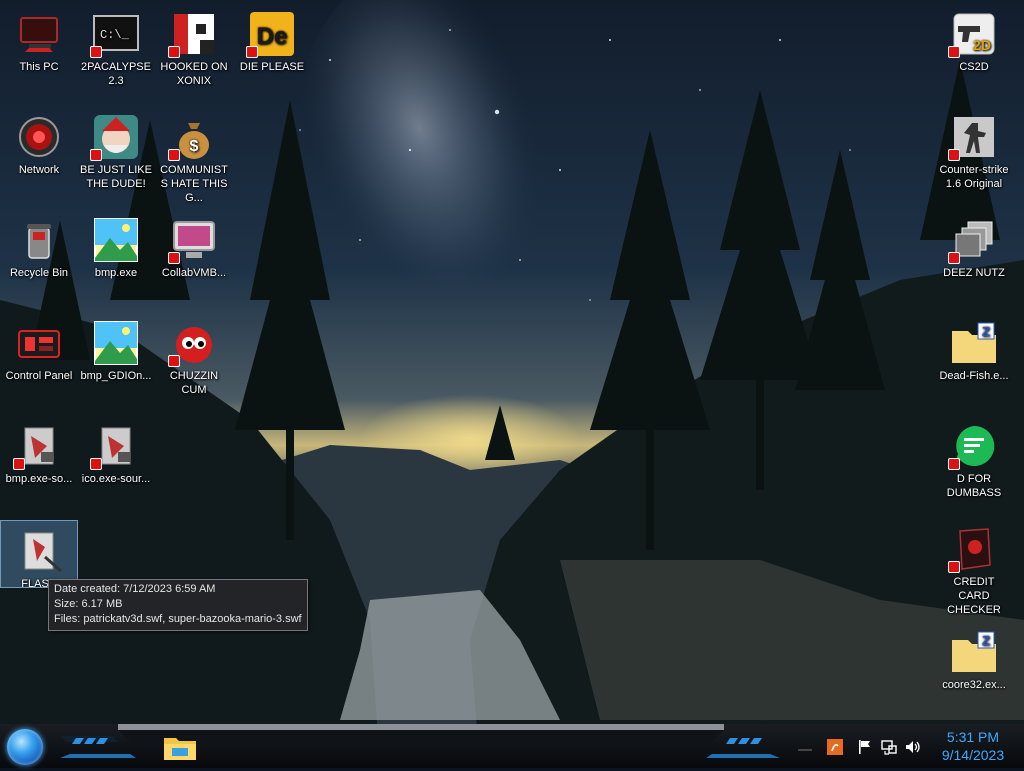 The width and height of the screenshot is (1024, 771). I want to click on xonix-game-icon, so click(193, 34).